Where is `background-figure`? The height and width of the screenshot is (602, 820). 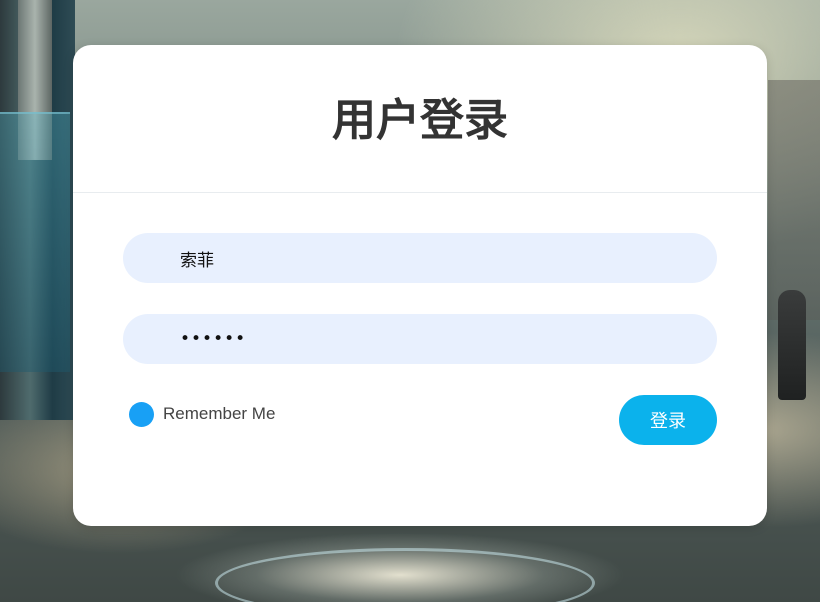 background-figure is located at coordinates (792, 345).